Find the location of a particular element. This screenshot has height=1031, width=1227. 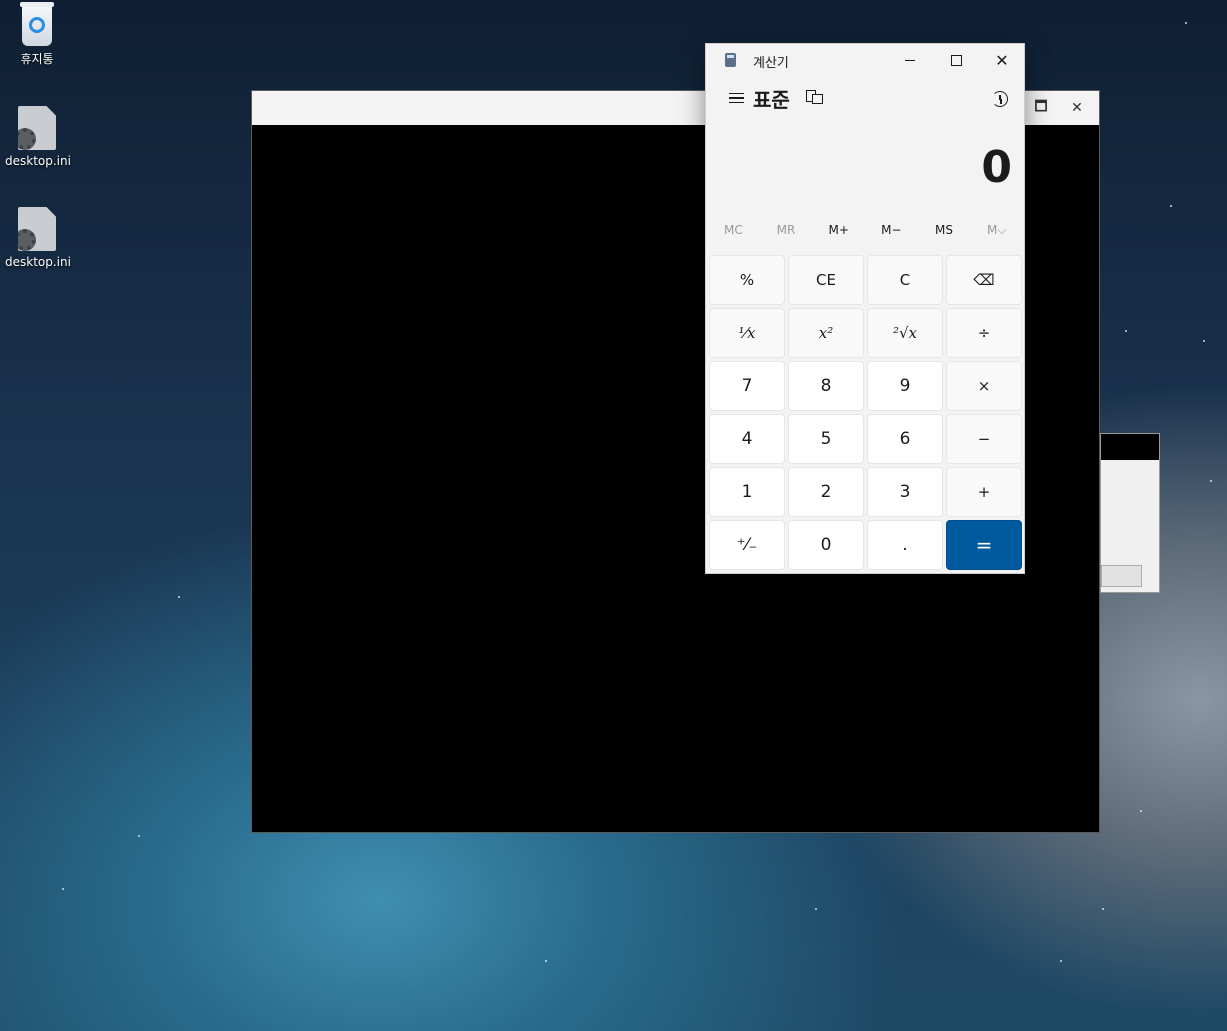

plus-button: + is located at coordinates (984, 492).